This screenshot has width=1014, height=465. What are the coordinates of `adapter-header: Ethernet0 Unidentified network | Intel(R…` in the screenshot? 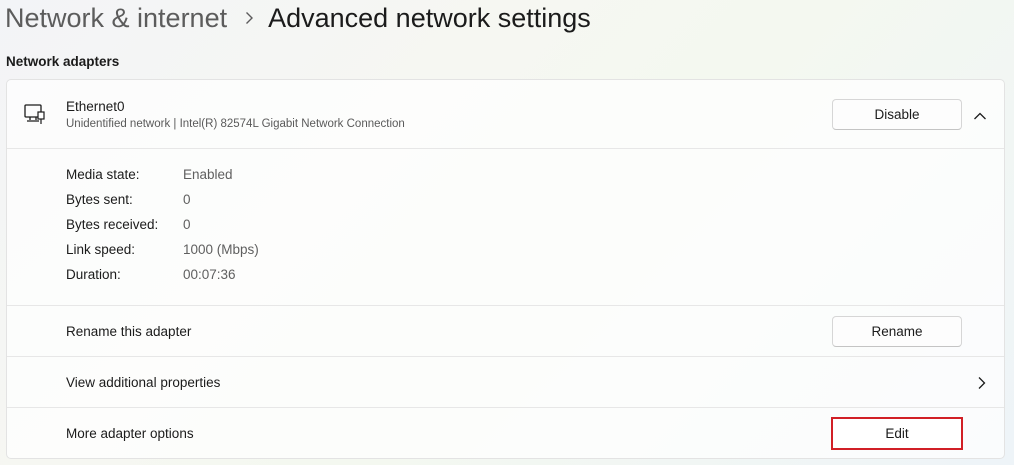 It's located at (505, 114).